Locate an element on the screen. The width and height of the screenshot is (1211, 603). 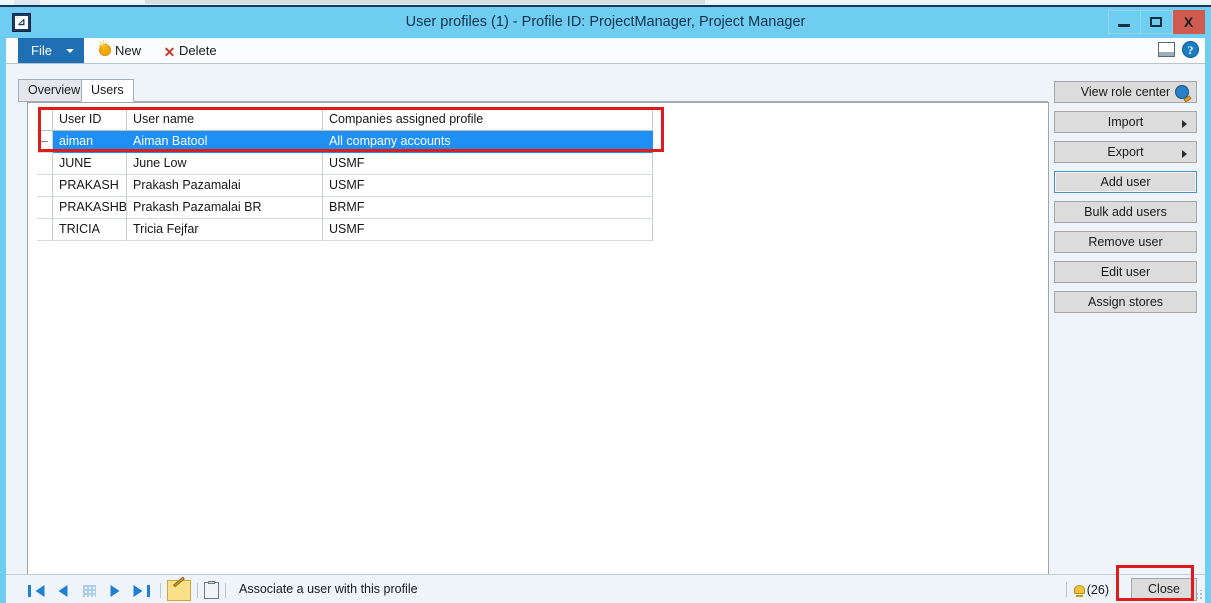
grid-dots-icon is located at coordinates (89, 590).